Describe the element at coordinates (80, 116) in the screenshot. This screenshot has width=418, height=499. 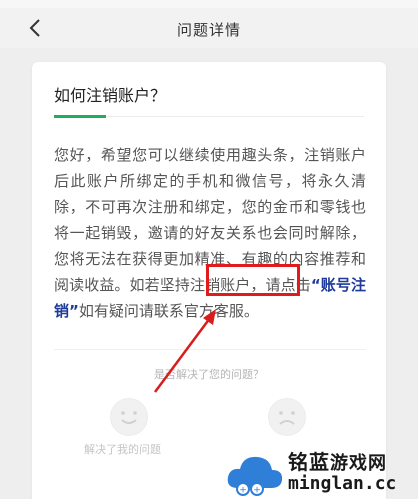
I see `title-accent-underline` at that location.